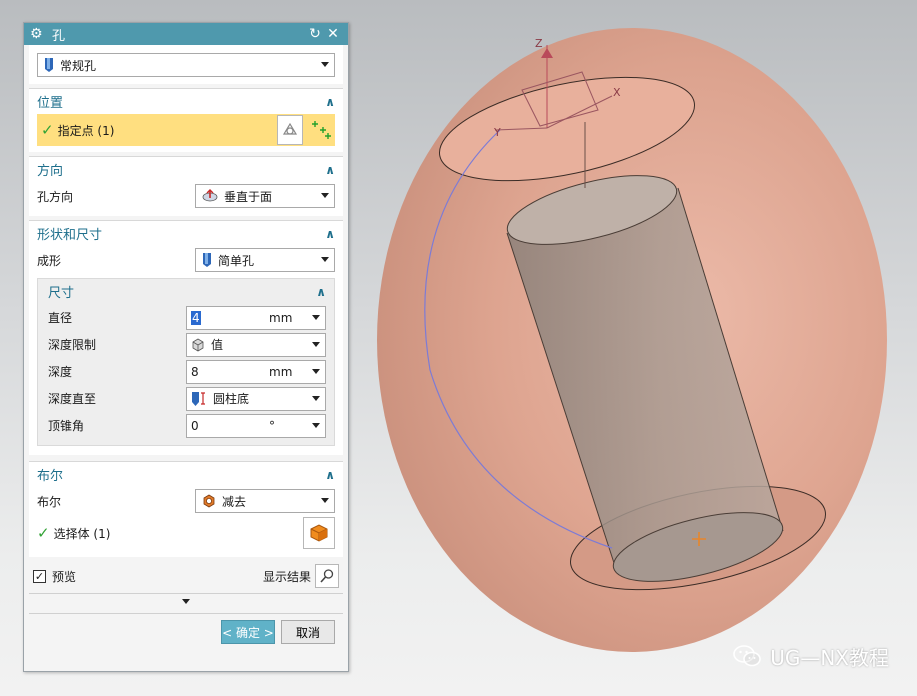  What do you see at coordinates (236, 260) in the screenshot?
I see `form-value: 简单孔` at bounding box center [236, 260].